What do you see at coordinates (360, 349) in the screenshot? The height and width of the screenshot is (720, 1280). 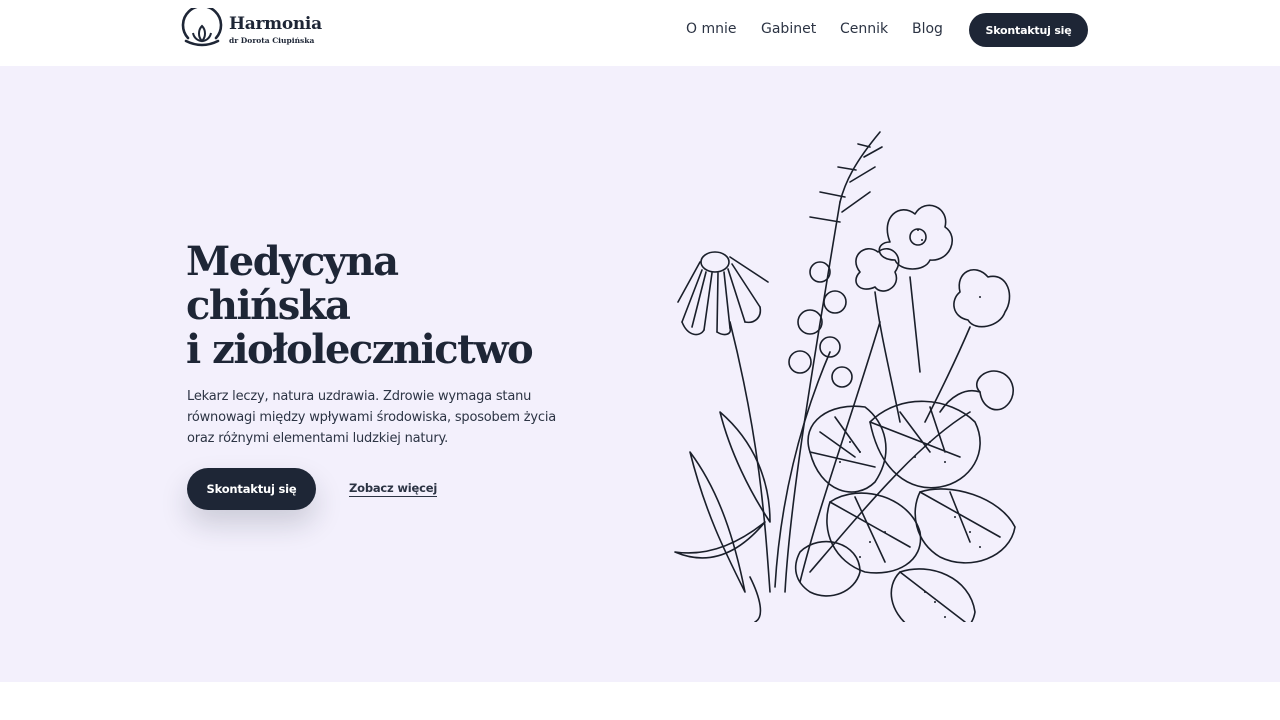 I see `hero-title-line: i ziołolecznictwo` at bounding box center [360, 349].